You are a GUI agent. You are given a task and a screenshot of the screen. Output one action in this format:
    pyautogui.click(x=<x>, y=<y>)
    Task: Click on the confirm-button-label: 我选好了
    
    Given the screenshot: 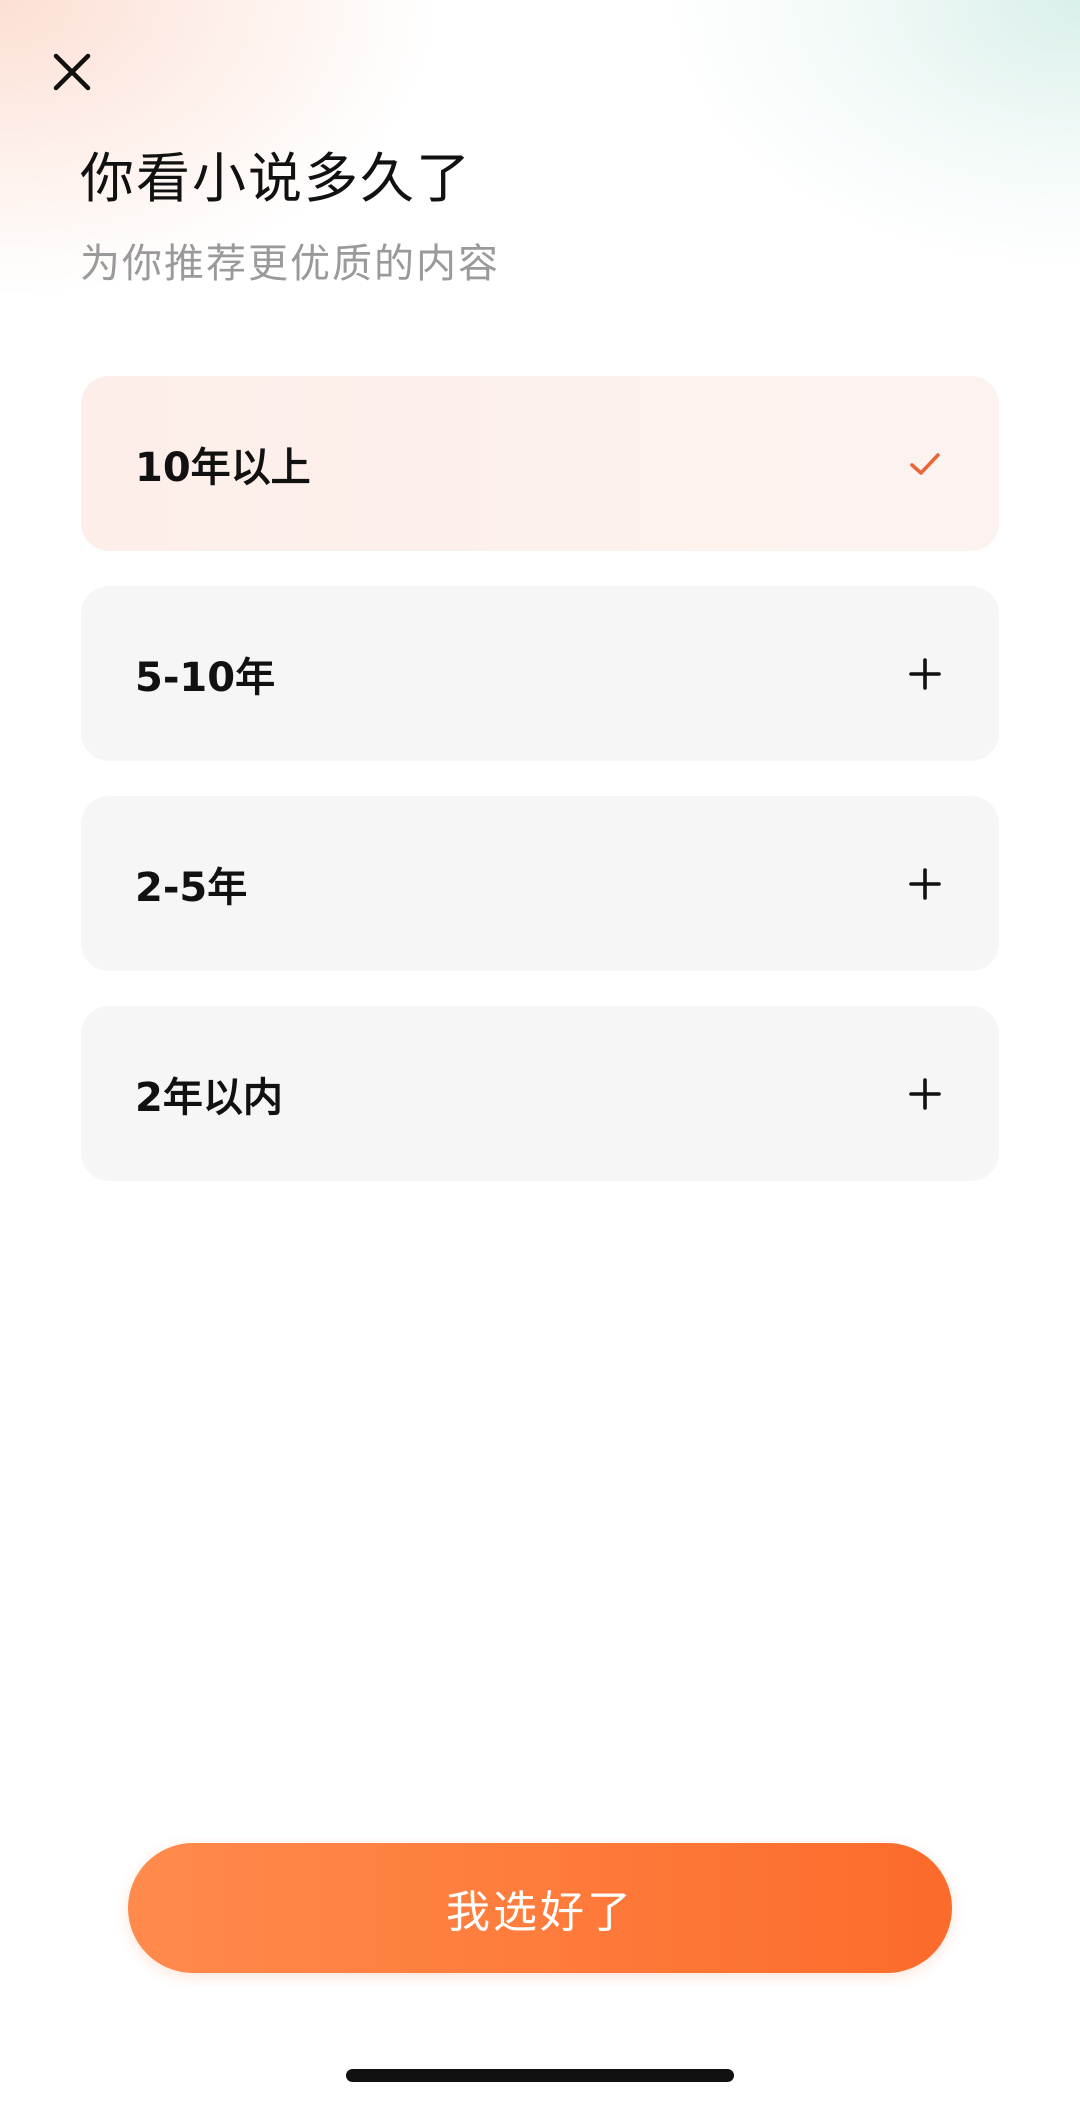 What is the action you would take?
    pyautogui.click(x=540, y=1912)
    